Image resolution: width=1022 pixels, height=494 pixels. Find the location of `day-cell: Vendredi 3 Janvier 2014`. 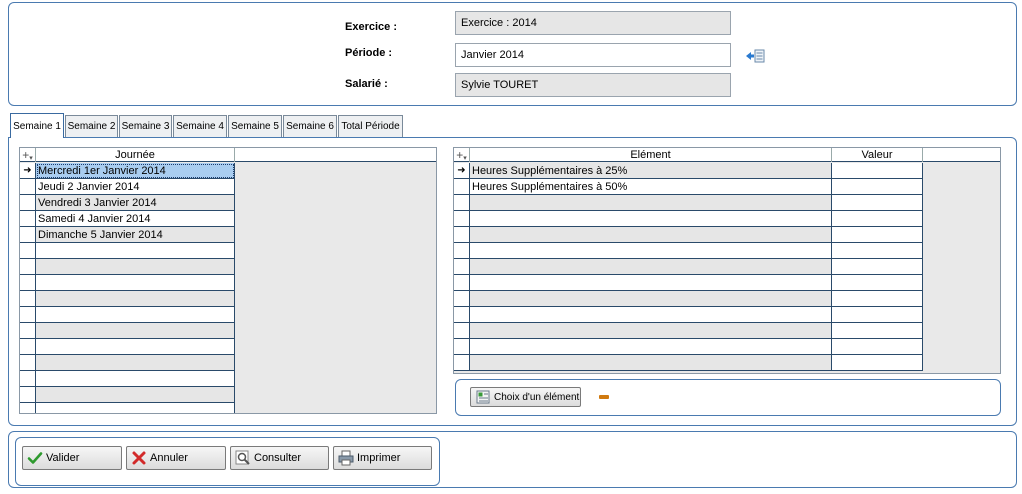

day-cell: Vendredi 3 Janvier 2014 is located at coordinates (135, 203).